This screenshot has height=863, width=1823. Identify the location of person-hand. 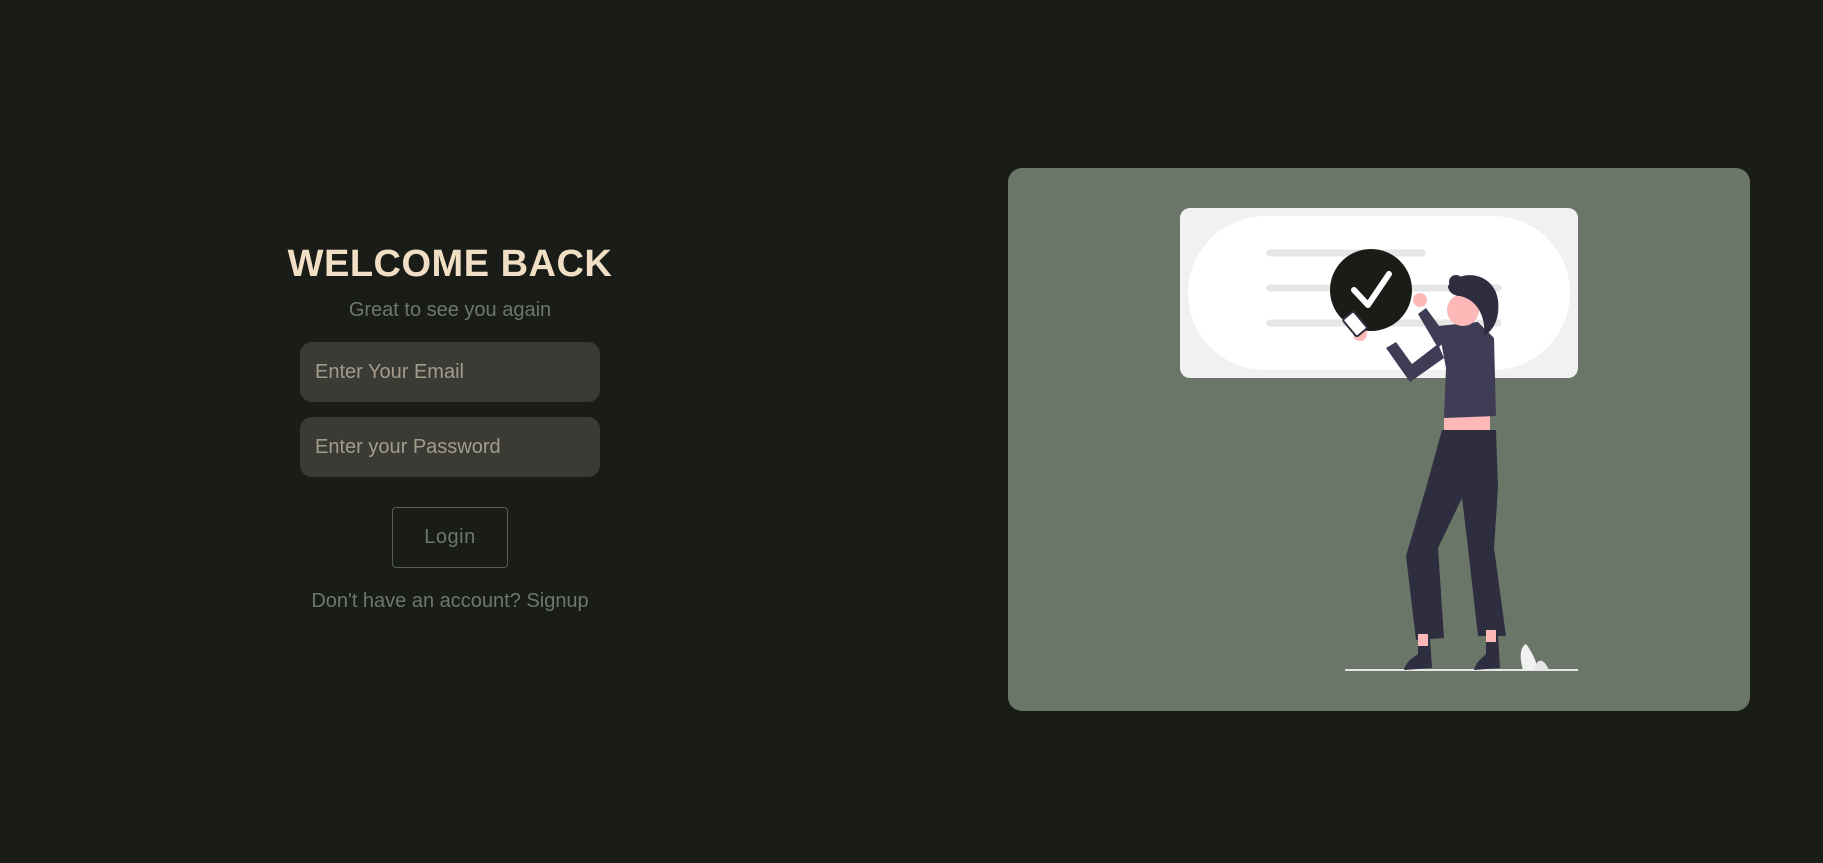
(1420, 300).